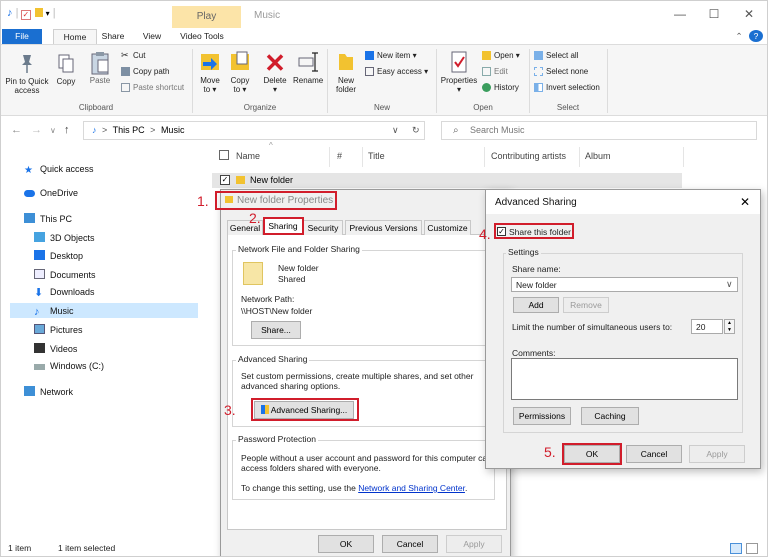 This screenshot has width=768, height=557. What do you see at coordinates (254, 130) in the screenshot?
I see `address-box: ♪ > This PC > Music ∨ ↻` at bounding box center [254, 130].